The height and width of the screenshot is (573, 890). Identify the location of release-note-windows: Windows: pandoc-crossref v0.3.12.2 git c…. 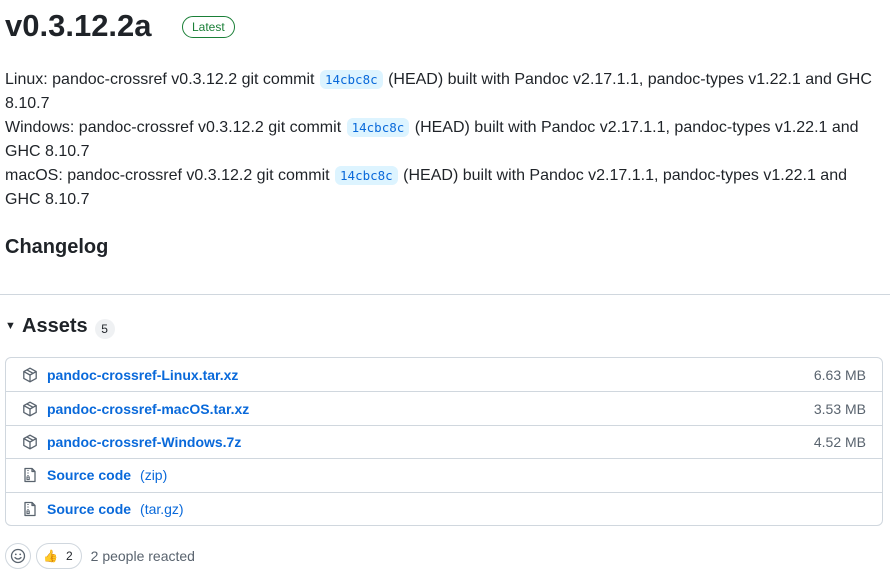
(445, 140).